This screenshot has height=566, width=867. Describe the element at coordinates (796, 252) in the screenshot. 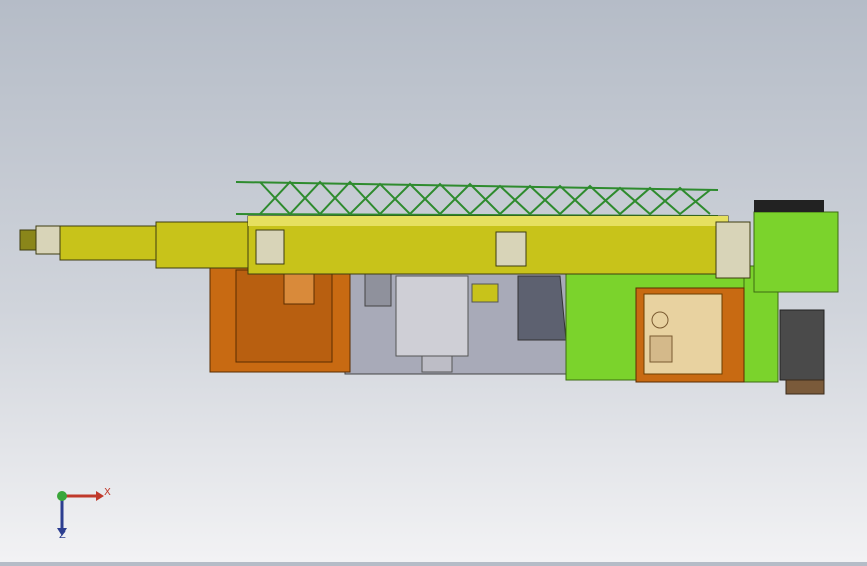

I see `counterweight` at that location.